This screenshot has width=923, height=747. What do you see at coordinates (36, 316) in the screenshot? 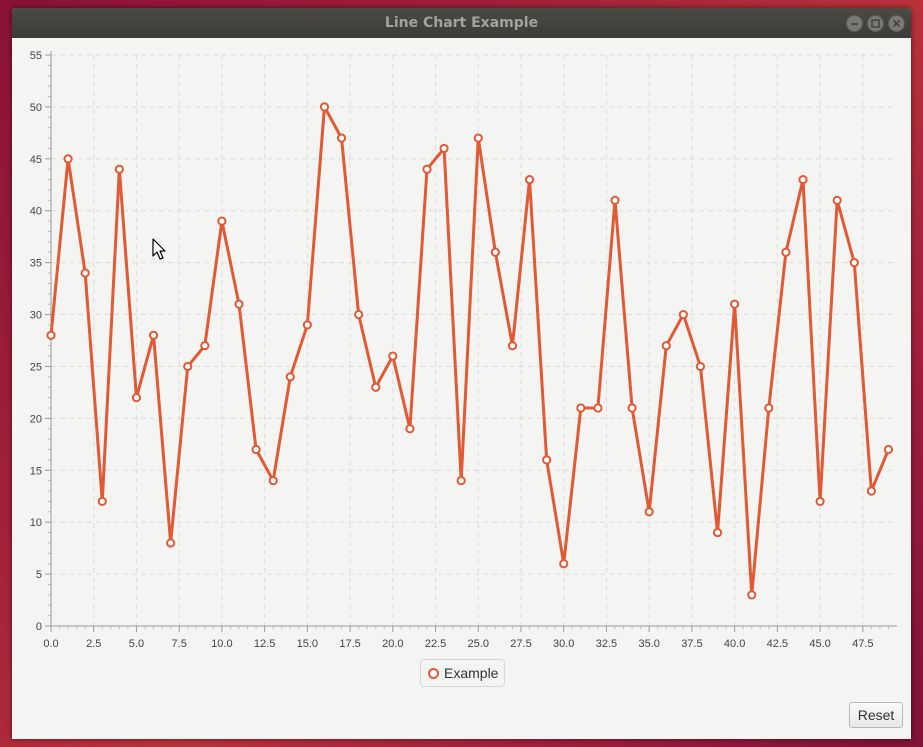
I see `y-tick-label: 30` at bounding box center [36, 316].